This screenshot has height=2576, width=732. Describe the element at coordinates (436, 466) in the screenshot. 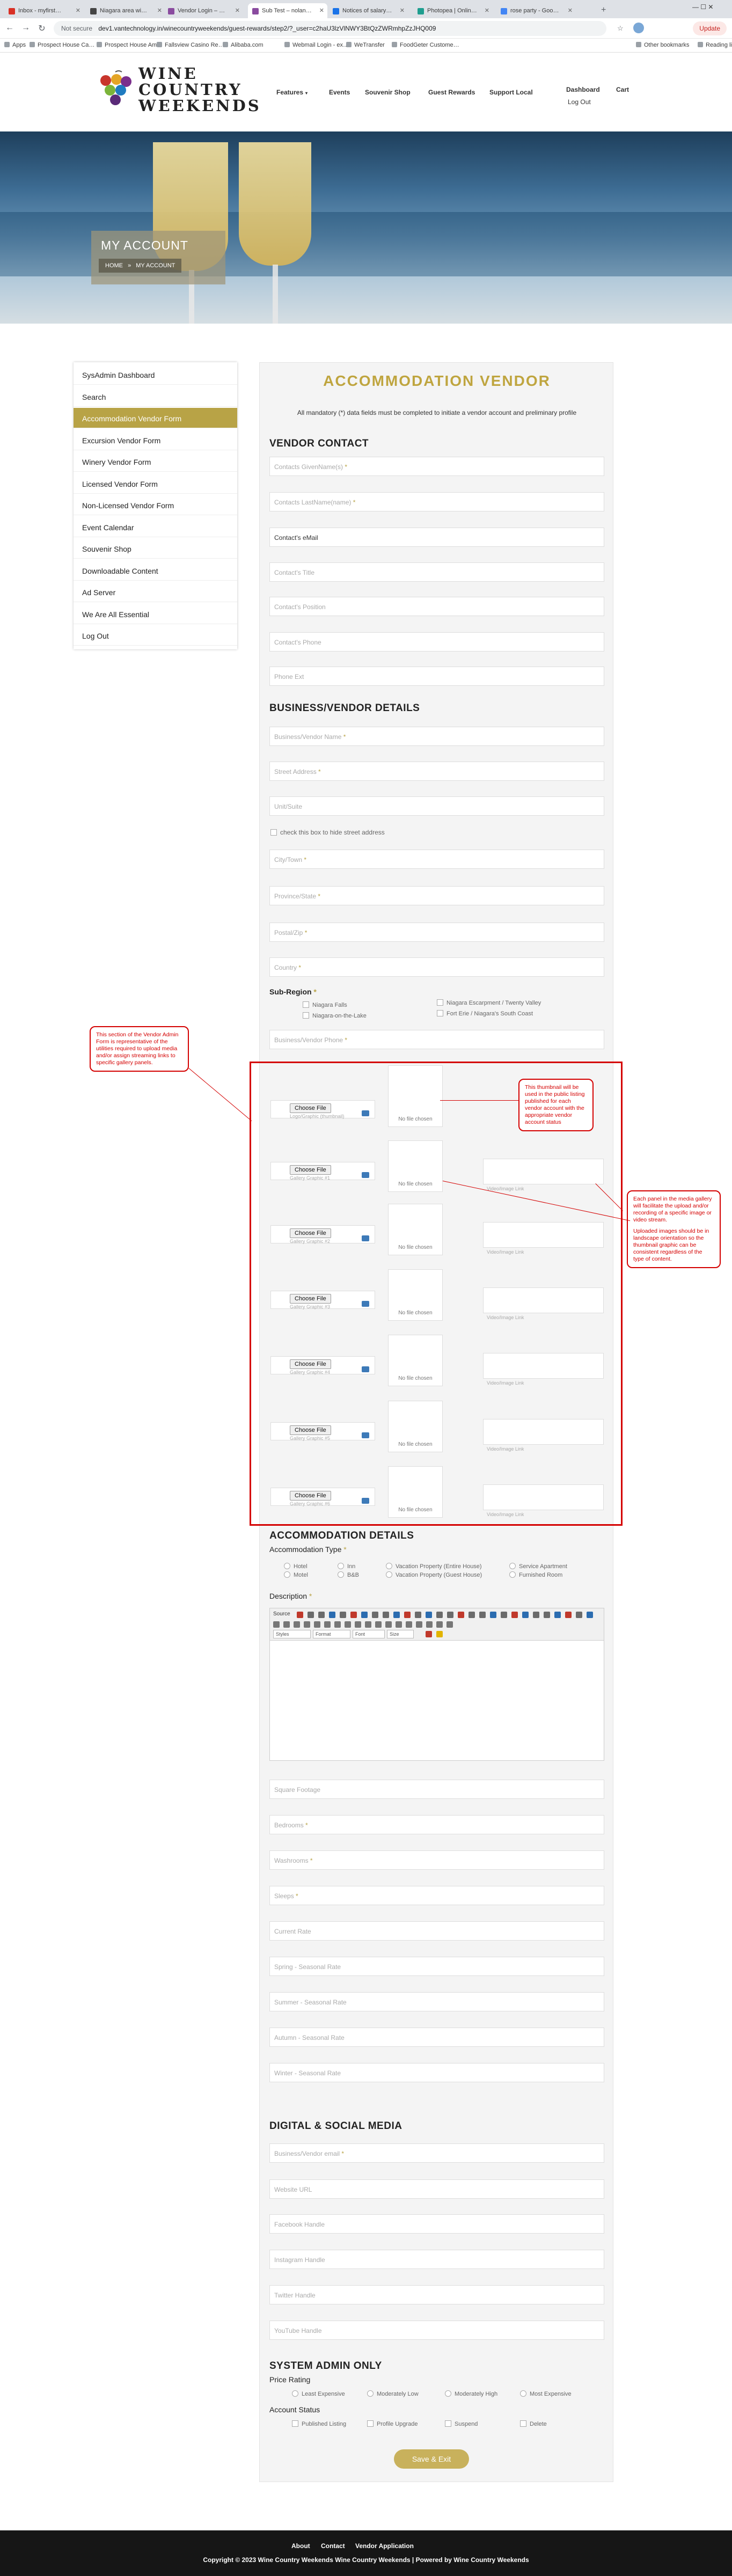

I see `text-input: Contacts GivenName(s) *` at that location.